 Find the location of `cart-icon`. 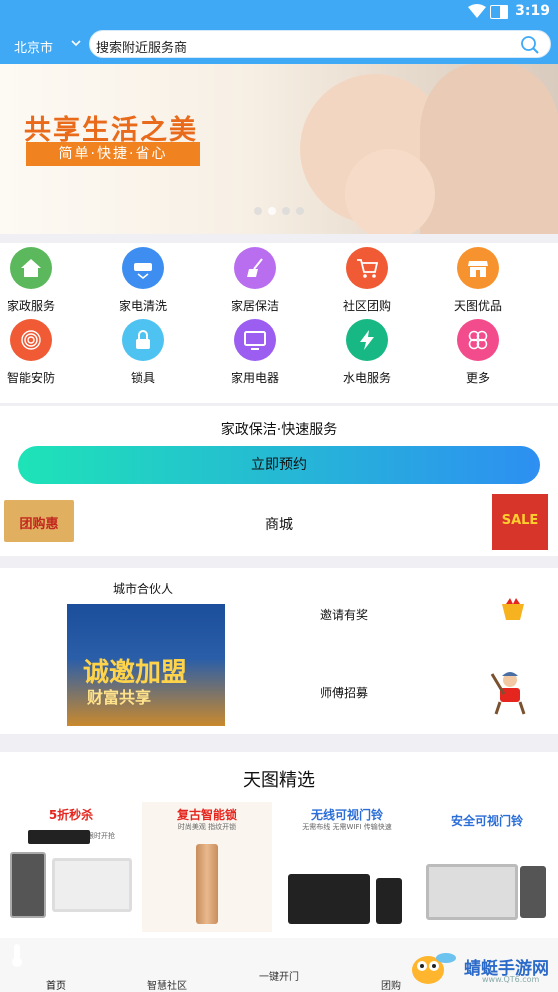

cart-icon is located at coordinates (367, 268).